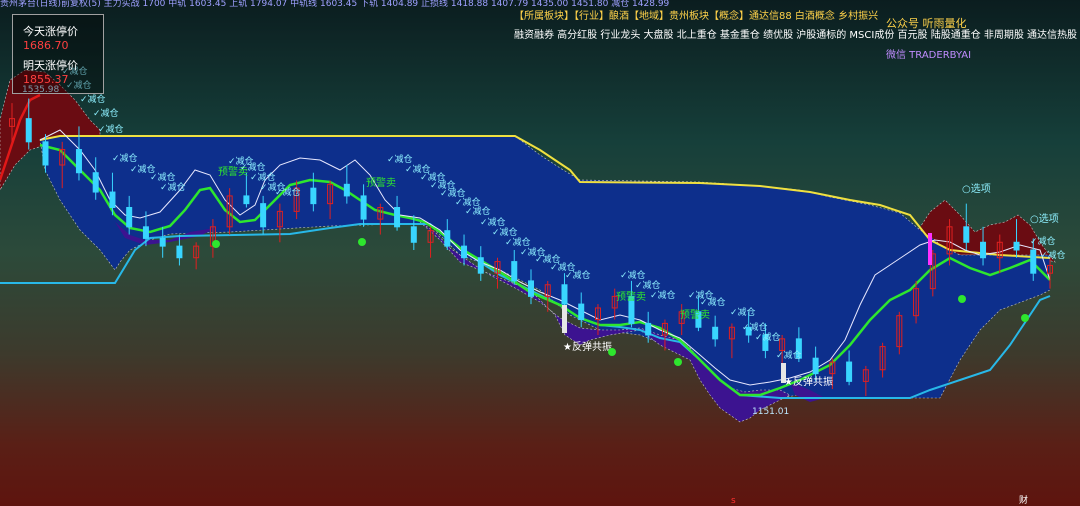 This screenshot has width=1080, height=506. What do you see at coordinates (696, 16) in the screenshot?
I see `sector-tags: 【所属板块】【行业】酿酒【地域】贵州板块【概念】通达信88 白酒概念 乡村振兴` at bounding box center [696, 16].